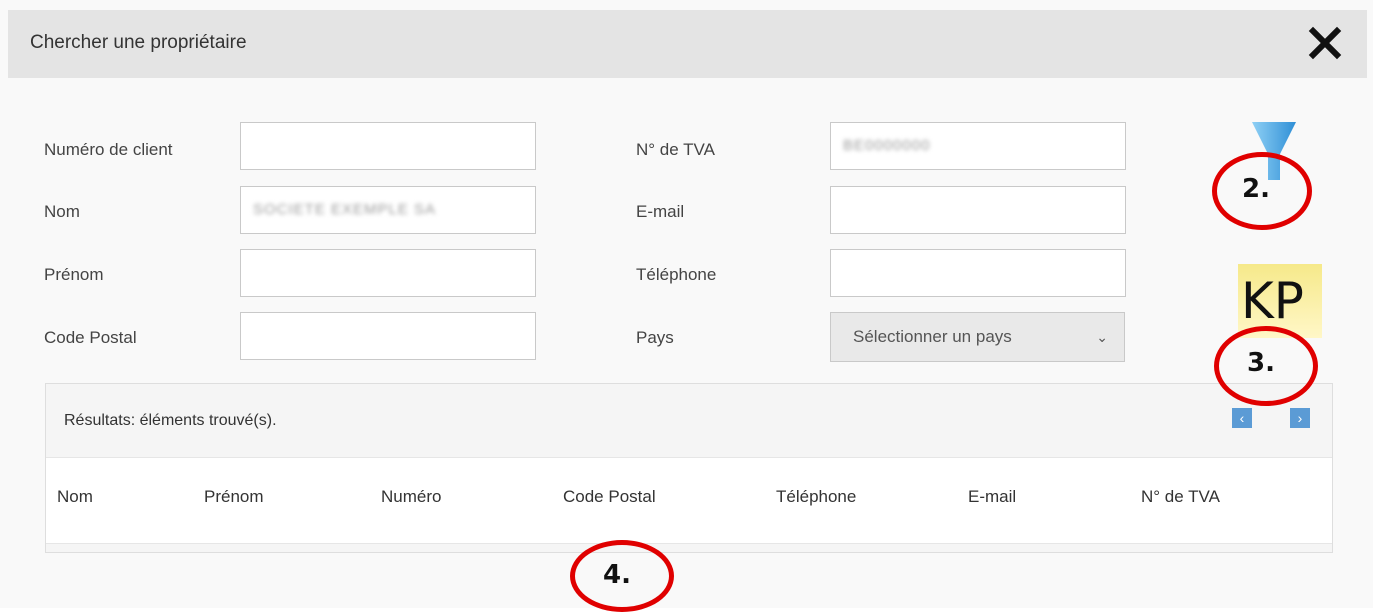 This screenshot has height=612, width=1373. What do you see at coordinates (75, 497) in the screenshot?
I see `column-header-nom: Nom` at bounding box center [75, 497].